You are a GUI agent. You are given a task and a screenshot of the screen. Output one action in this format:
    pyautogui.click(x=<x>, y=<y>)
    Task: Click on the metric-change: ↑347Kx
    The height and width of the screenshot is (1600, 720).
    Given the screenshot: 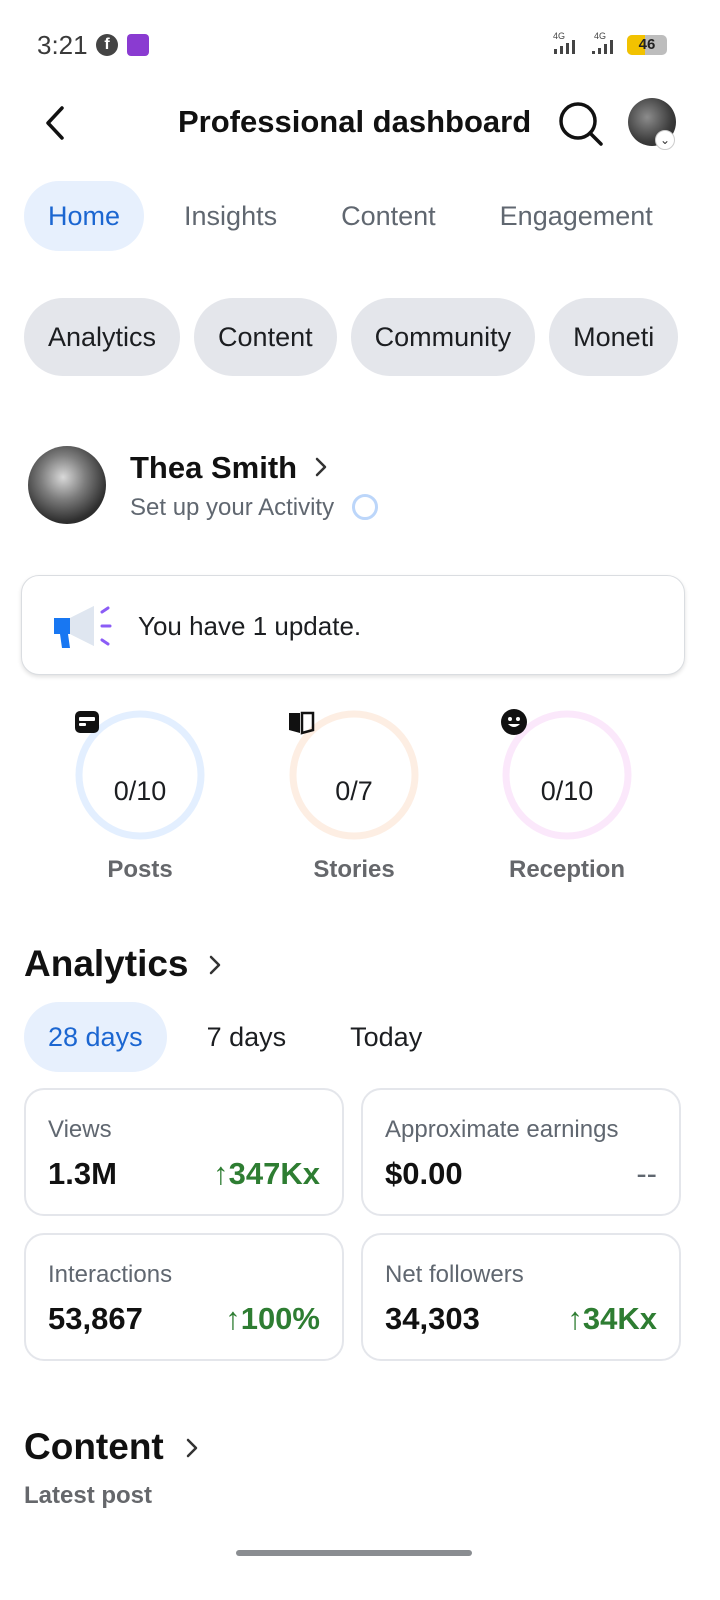 What is the action you would take?
    pyautogui.click(x=266, y=1173)
    